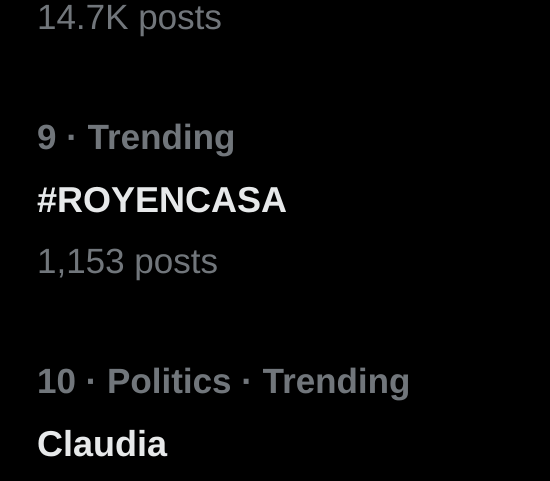 The image size is (550, 481). What do you see at coordinates (127, 262) in the screenshot?
I see `post-count: 1,153 posts` at bounding box center [127, 262].